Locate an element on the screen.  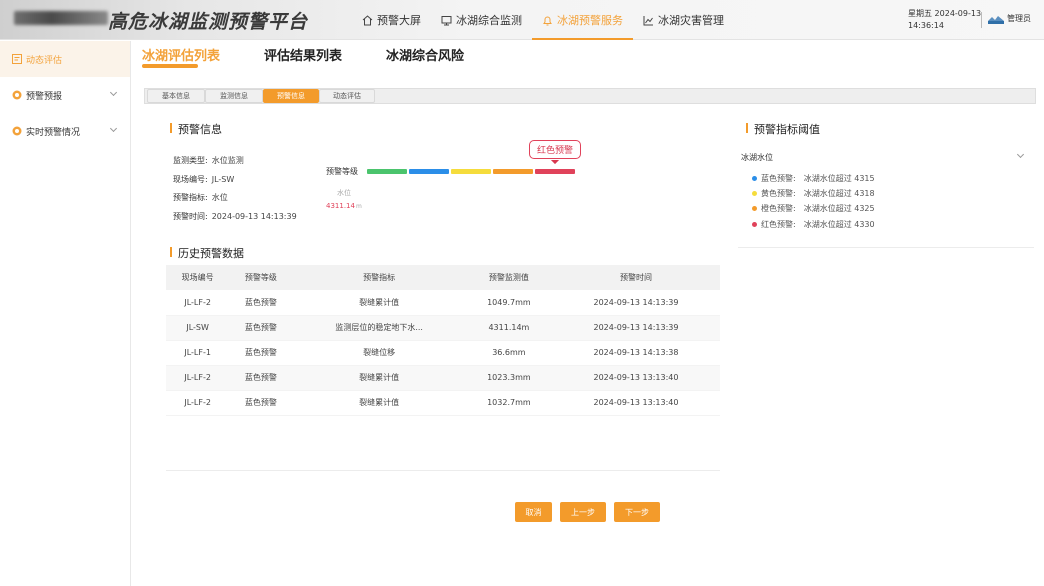
step-warning-info: 预警信息 is located at coordinates (291, 96).